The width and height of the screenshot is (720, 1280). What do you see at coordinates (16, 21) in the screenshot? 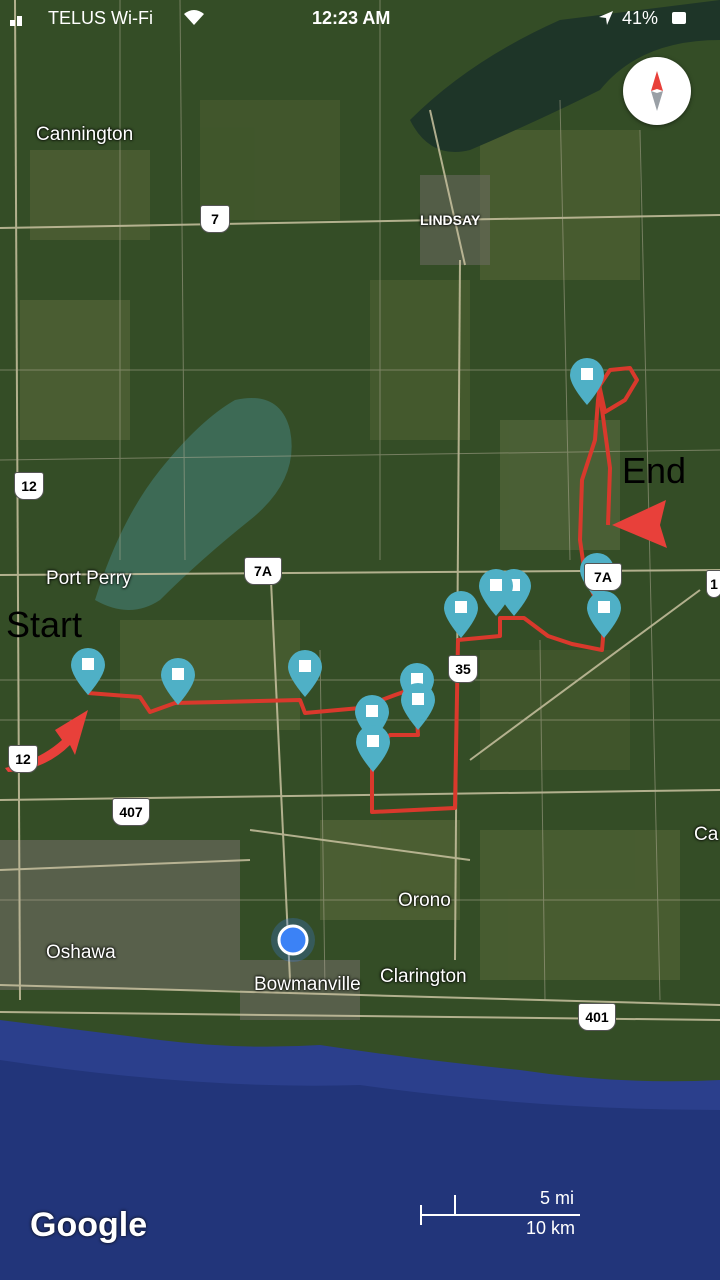
I see `signal-icon` at bounding box center [16, 21].